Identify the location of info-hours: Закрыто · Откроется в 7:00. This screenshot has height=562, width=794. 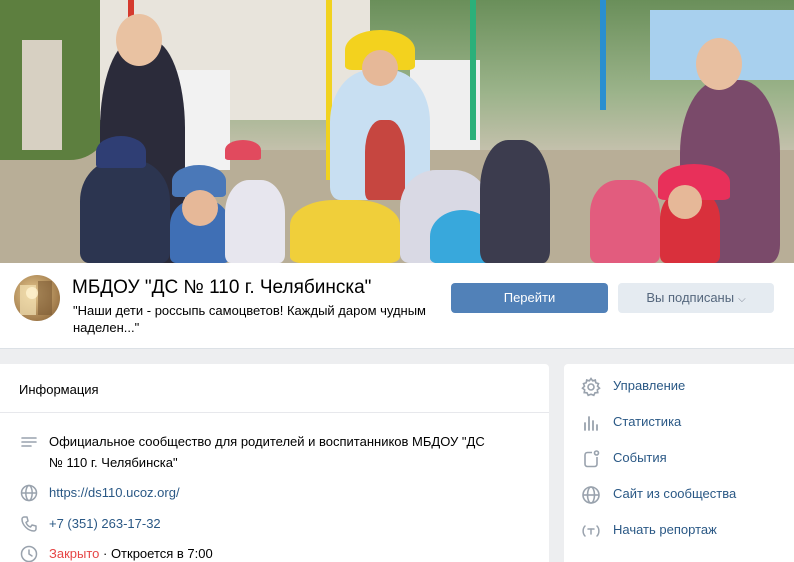
(274, 552).